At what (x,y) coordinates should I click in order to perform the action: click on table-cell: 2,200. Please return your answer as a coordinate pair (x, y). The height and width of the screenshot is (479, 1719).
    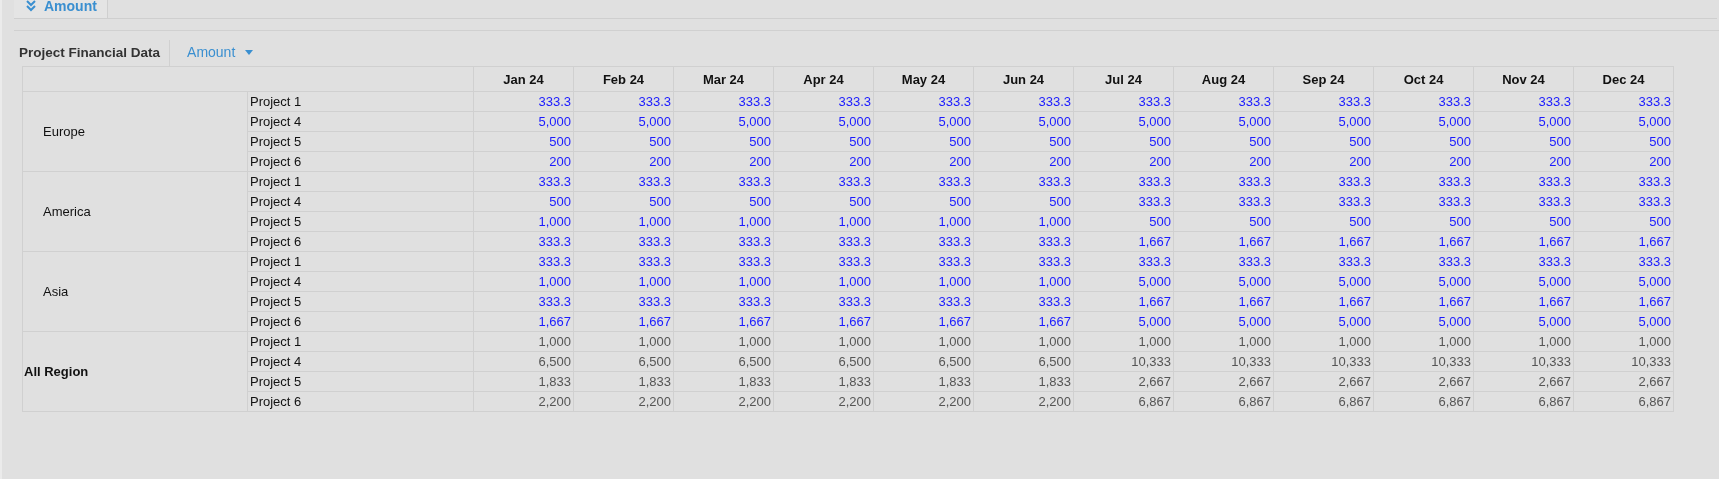
    Looking at the image, I should click on (623, 401).